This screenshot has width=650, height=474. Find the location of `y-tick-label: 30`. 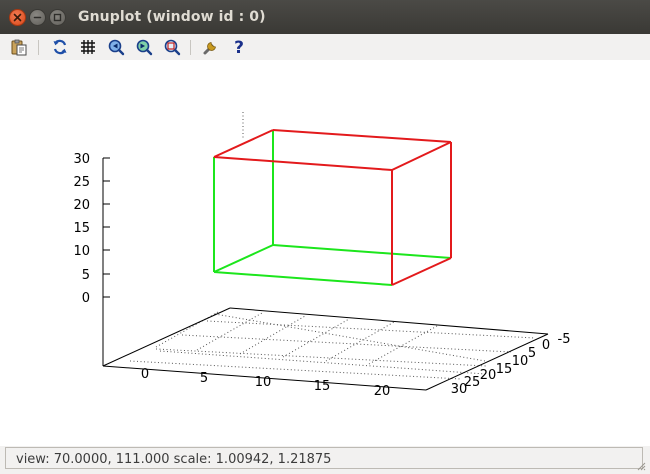

y-tick-label: 30 is located at coordinates (459, 389).